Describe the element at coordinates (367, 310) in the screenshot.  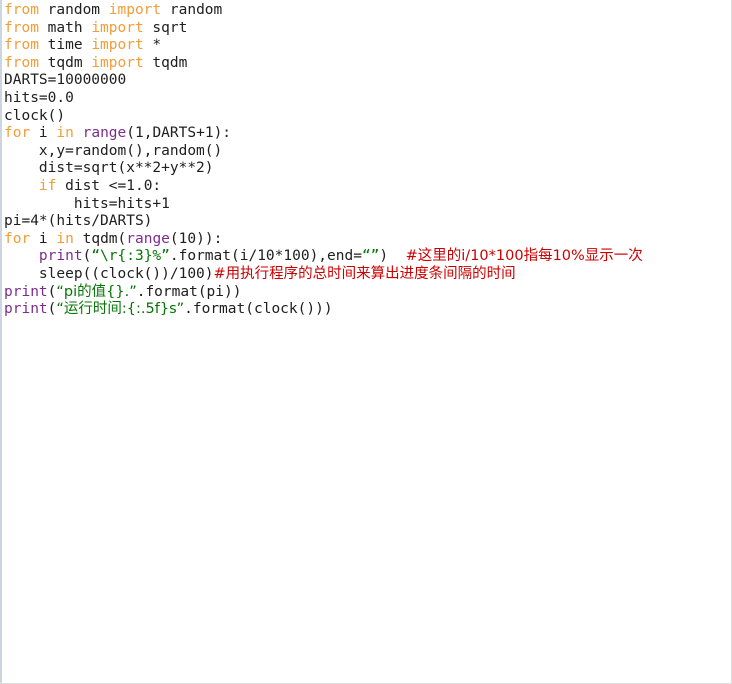
I see `code-line: print(“运行时间:{:.5f}s”.format(clock()))` at that location.